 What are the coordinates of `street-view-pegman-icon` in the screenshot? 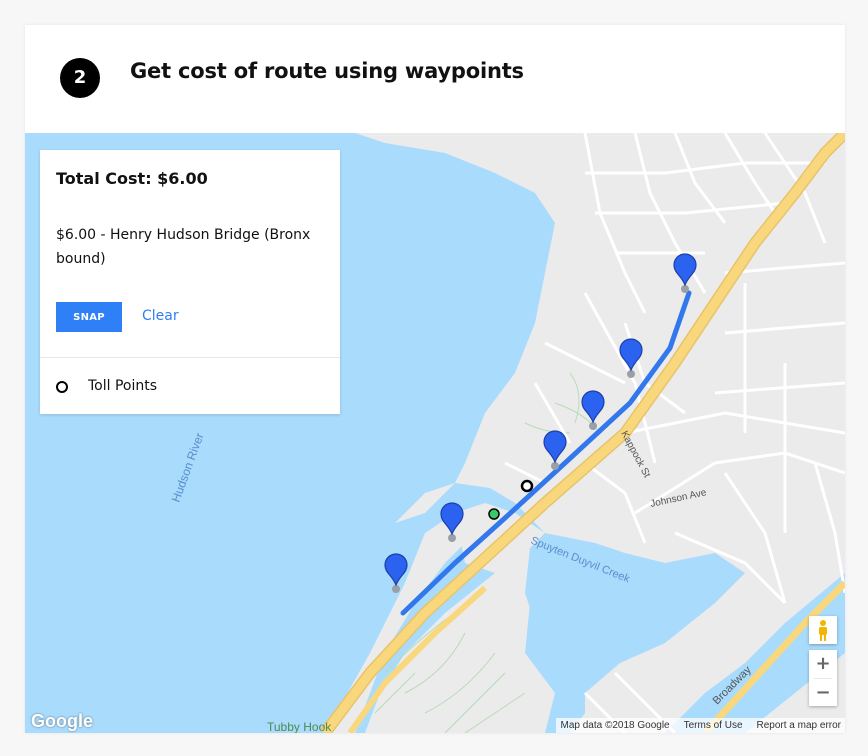 It's located at (823, 630).